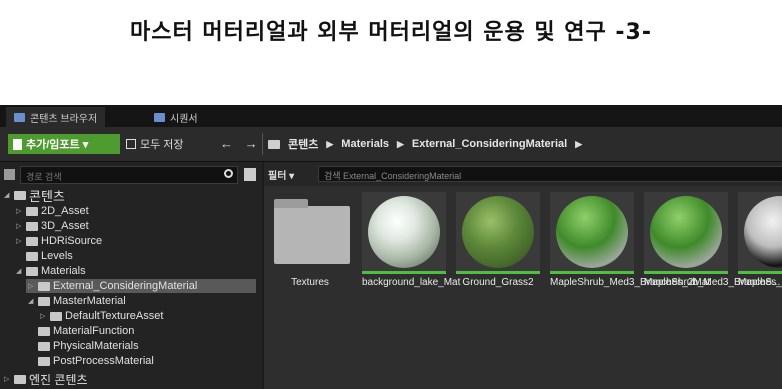  What do you see at coordinates (184, 119) in the screenshot?
I see `tab-label: 시퀀서` at bounding box center [184, 119].